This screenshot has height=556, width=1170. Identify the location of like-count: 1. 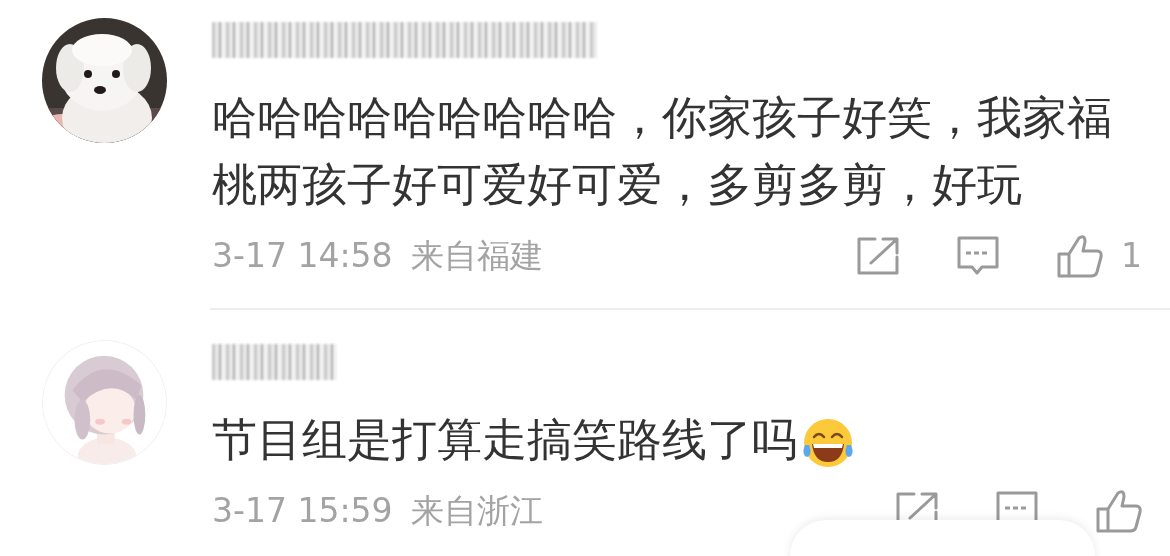
(1131, 256).